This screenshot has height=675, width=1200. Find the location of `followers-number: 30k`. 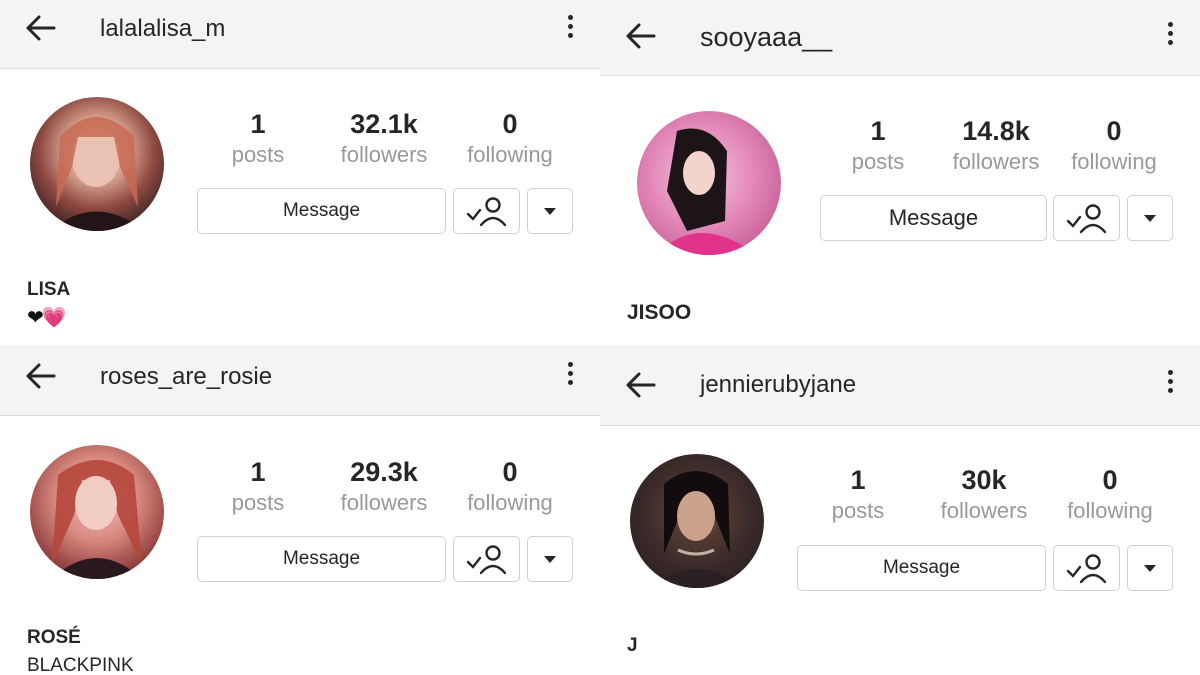

followers-number: 30k is located at coordinates (984, 480).